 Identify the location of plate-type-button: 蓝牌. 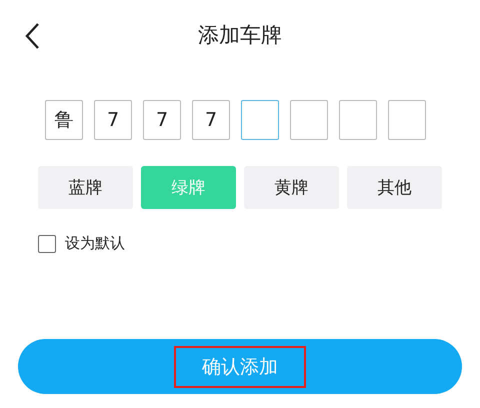
(85, 187).